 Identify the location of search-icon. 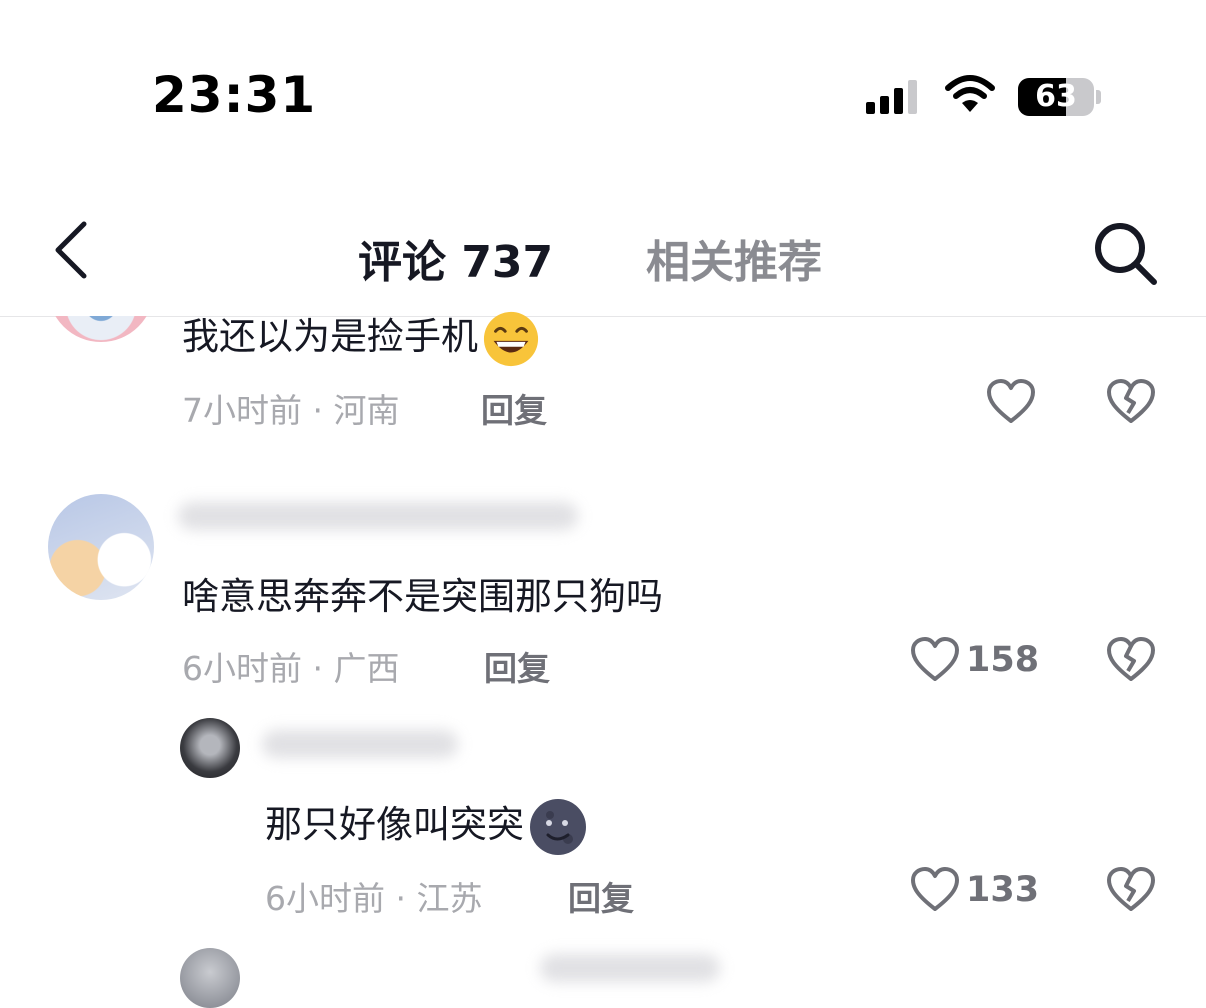
(1125, 253).